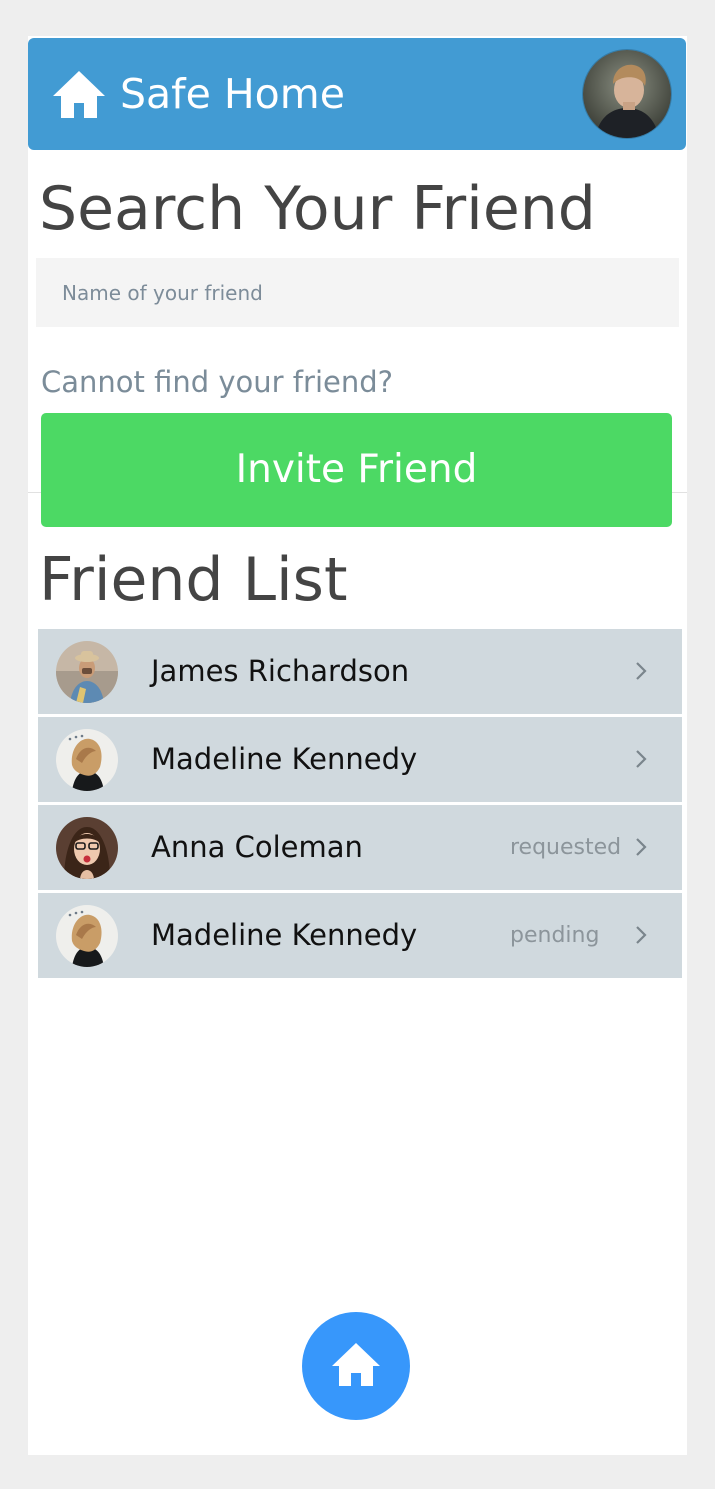  What do you see at coordinates (555, 935) in the screenshot?
I see `friend-status: pending` at bounding box center [555, 935].